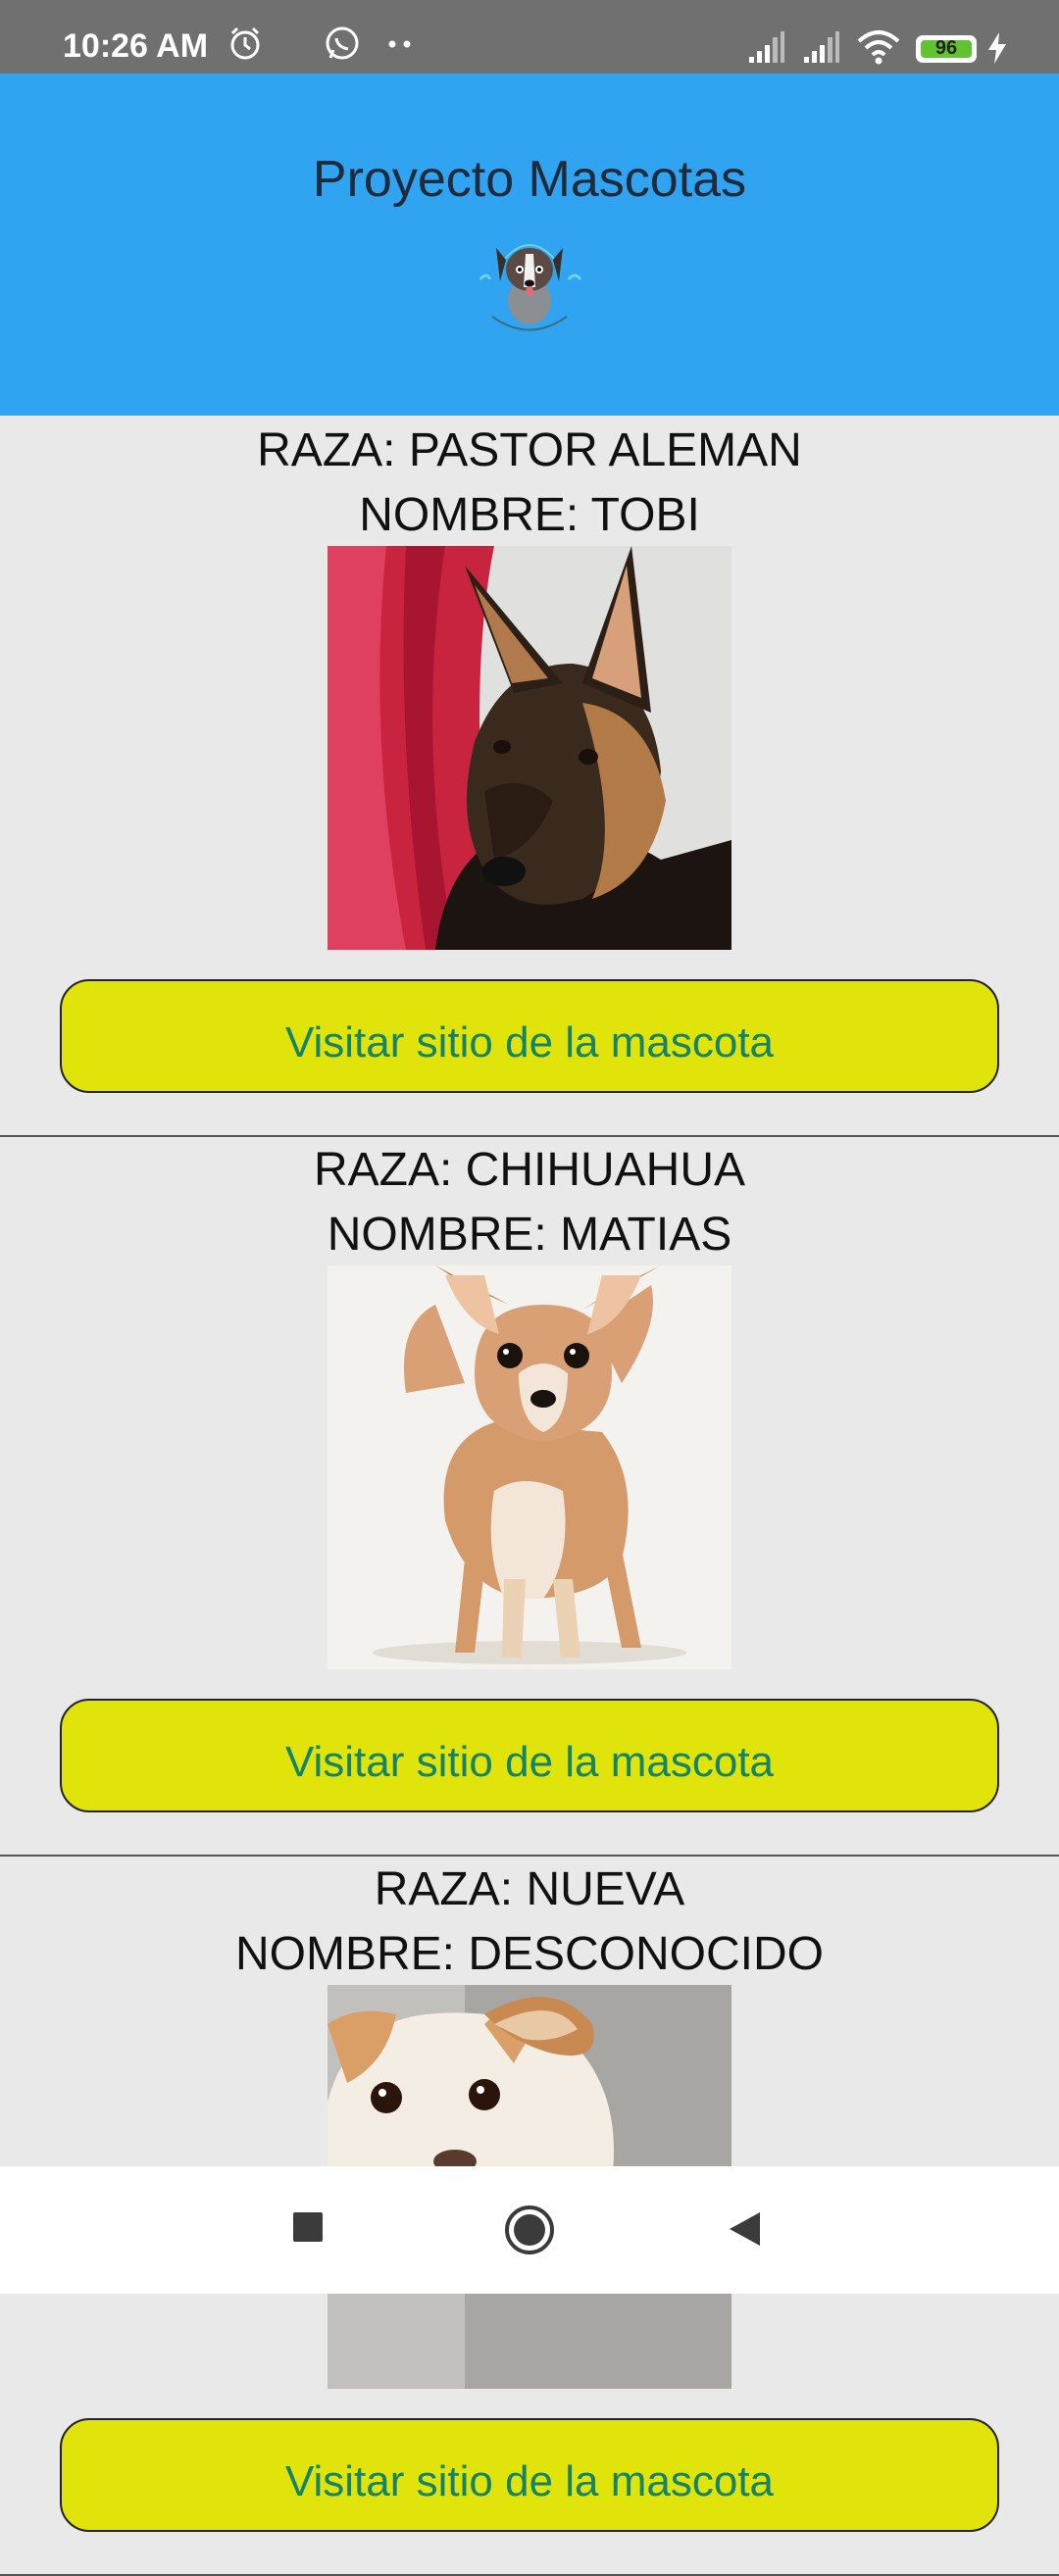  What do you see at coordinates (529, 450) in the screenshot?
I see `pet-breed: RAZA: PASTOR ALEMAN` at bounding box center [529, 450].